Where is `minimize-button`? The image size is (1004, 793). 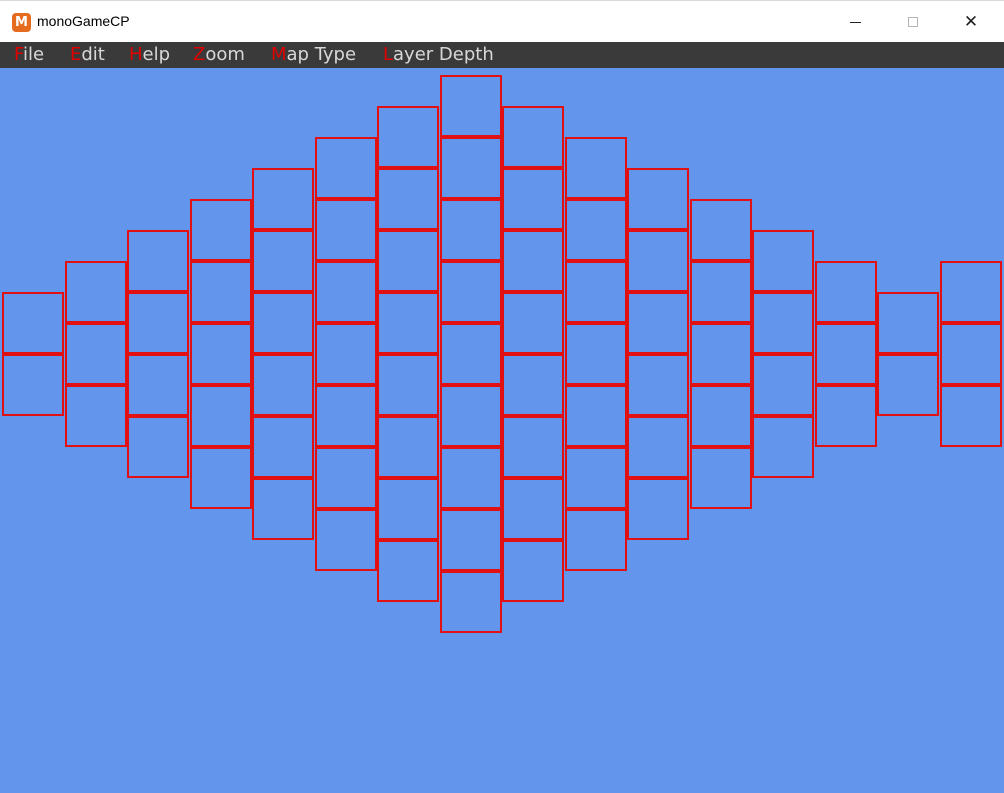
minimize-button is located at coordinates (855, 22).